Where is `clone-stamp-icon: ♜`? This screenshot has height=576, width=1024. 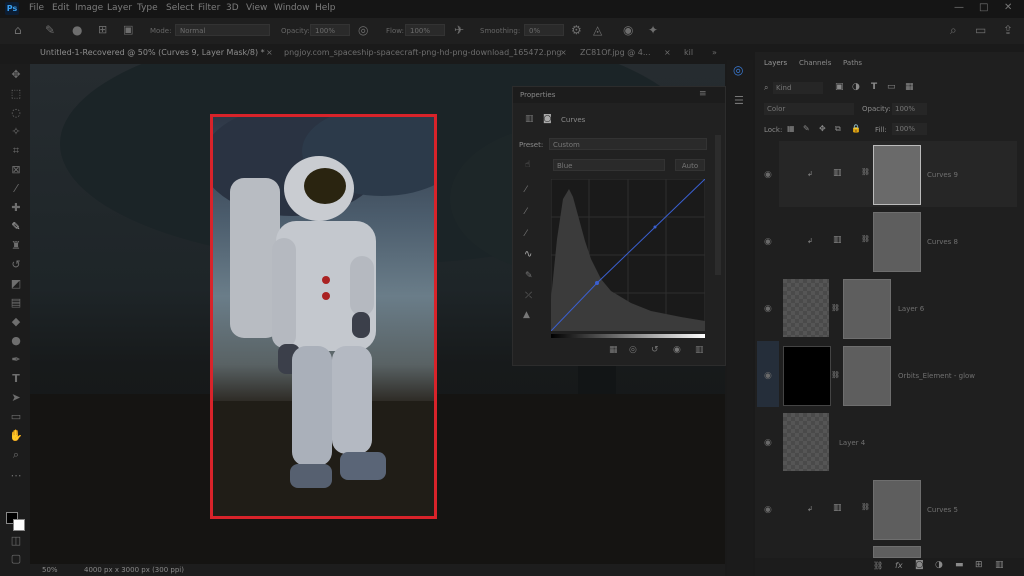
clone-stamp-icon: ♜ is located at coordinates (16, 246).